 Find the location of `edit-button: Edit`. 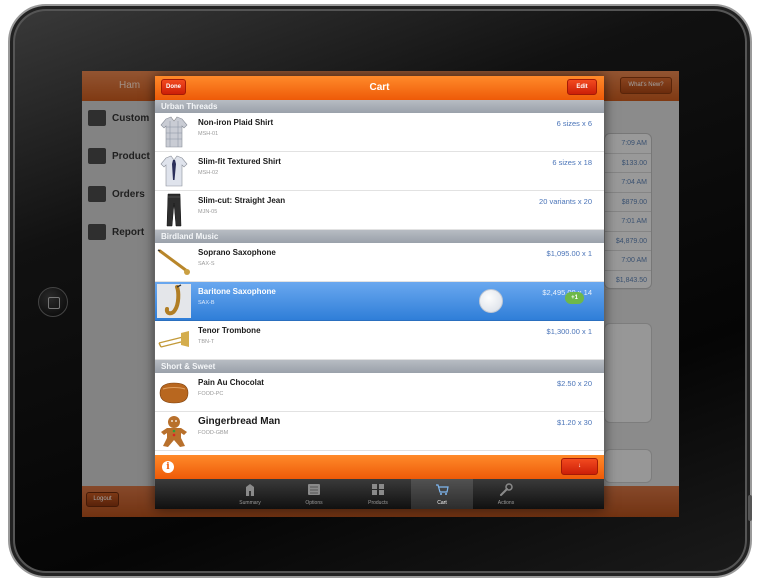

edit-button: Edit is located at coordinates (582, 87).